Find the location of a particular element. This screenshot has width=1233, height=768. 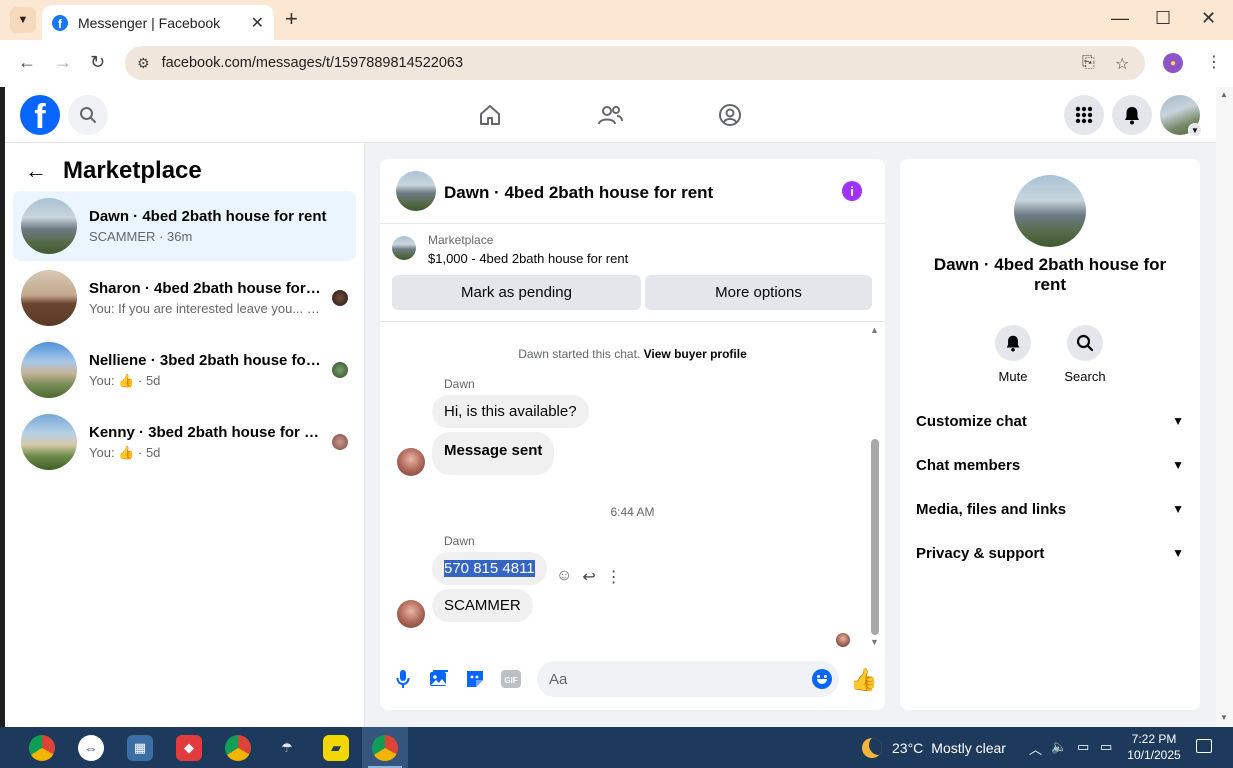

conversation-preview: You: 👍 · 5d is located at coordinates (125, 380).